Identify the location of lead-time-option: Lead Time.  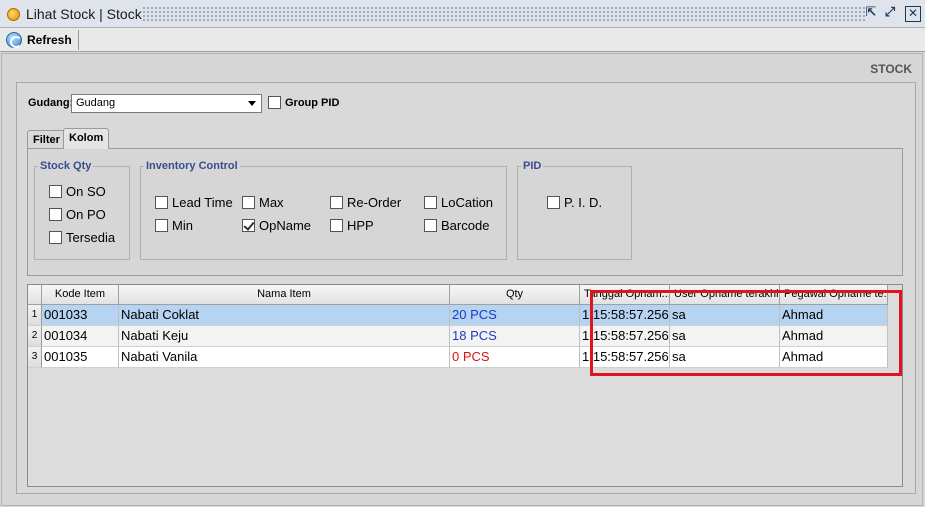
(194, 202).